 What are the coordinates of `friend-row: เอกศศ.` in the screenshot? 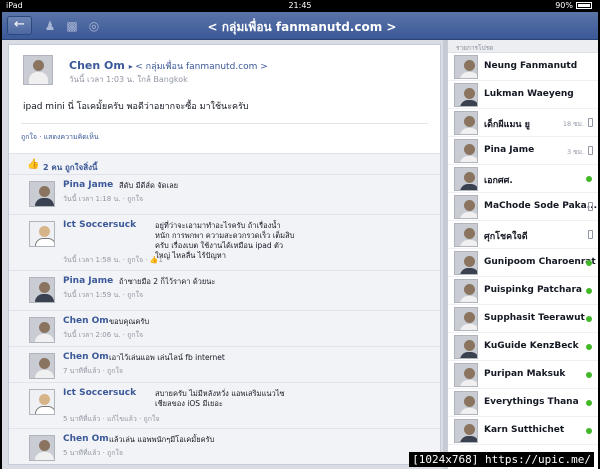 It's located at (523, 179).